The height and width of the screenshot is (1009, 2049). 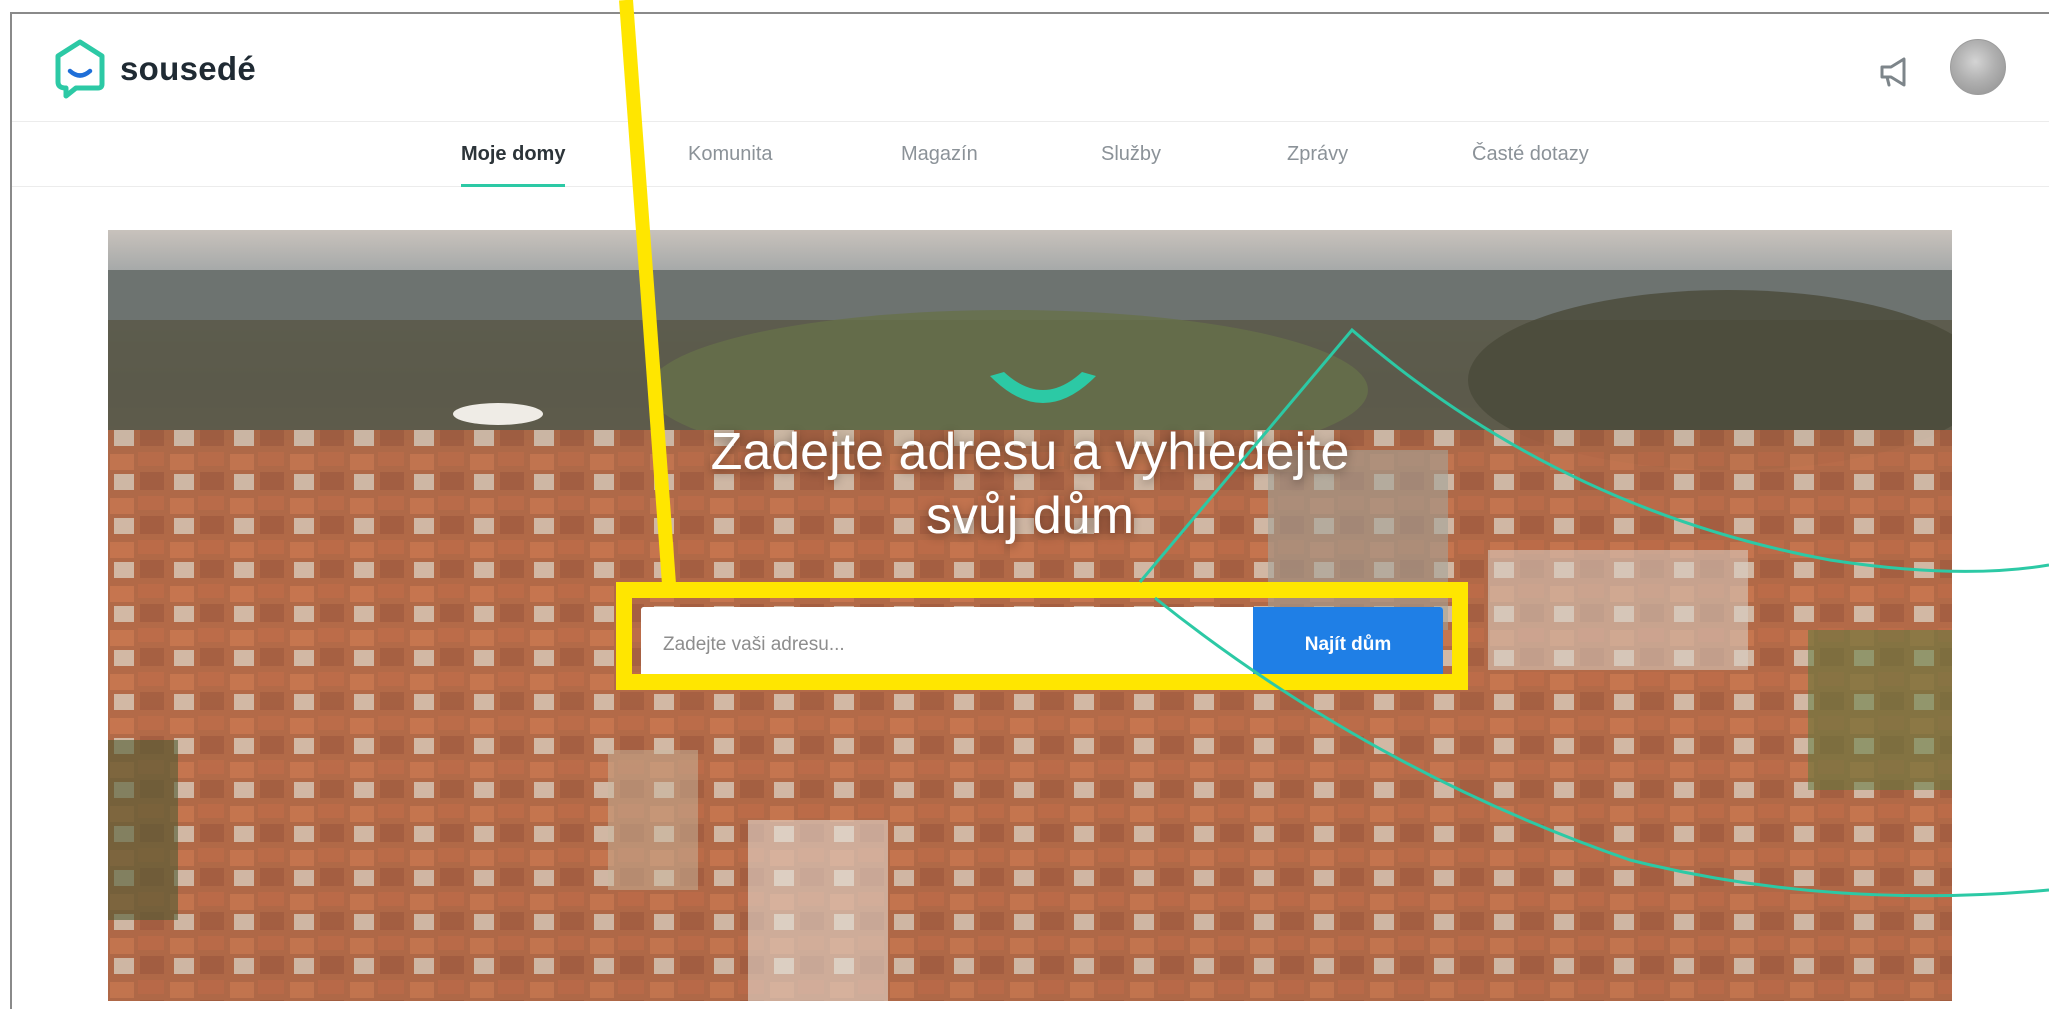 I want to click on megaphone-icon, so click(x=1896, y=72).